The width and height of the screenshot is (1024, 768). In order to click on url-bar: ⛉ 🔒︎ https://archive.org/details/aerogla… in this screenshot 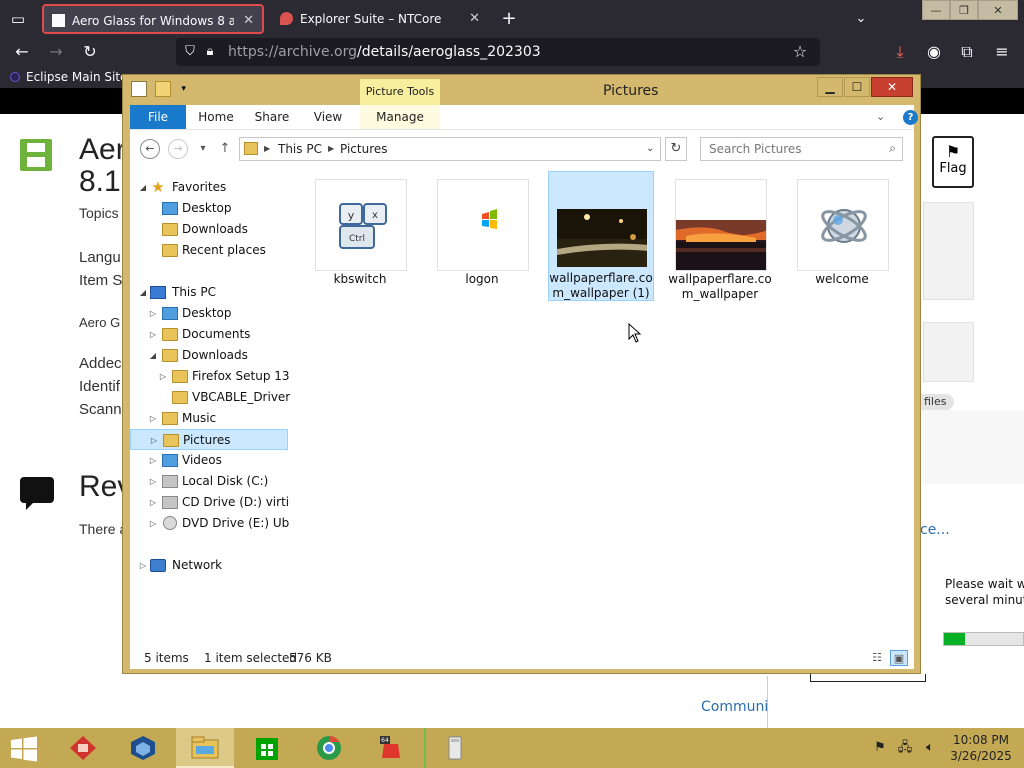, I will do `click(498, 52)`.